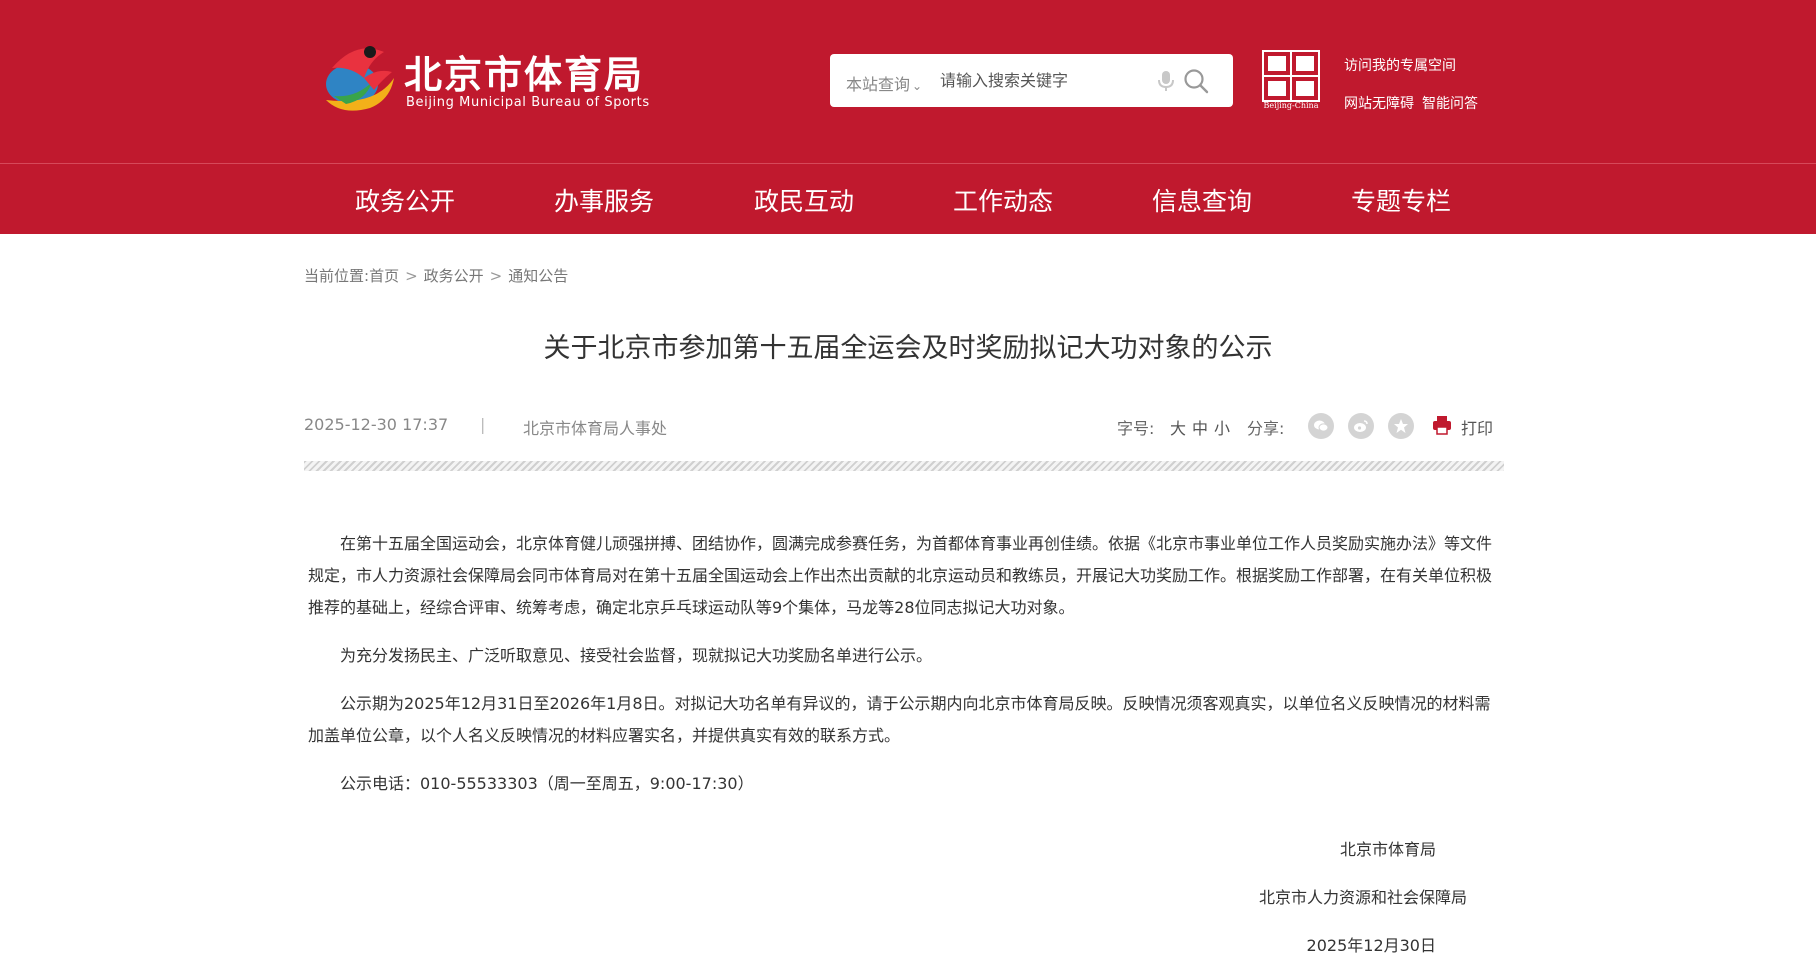 Image resolution: width=1816 pixels, height=957 pixels. Describe the element at coordinates (1361, 426) in the screenshot. I see `weibo-icon` at that location.